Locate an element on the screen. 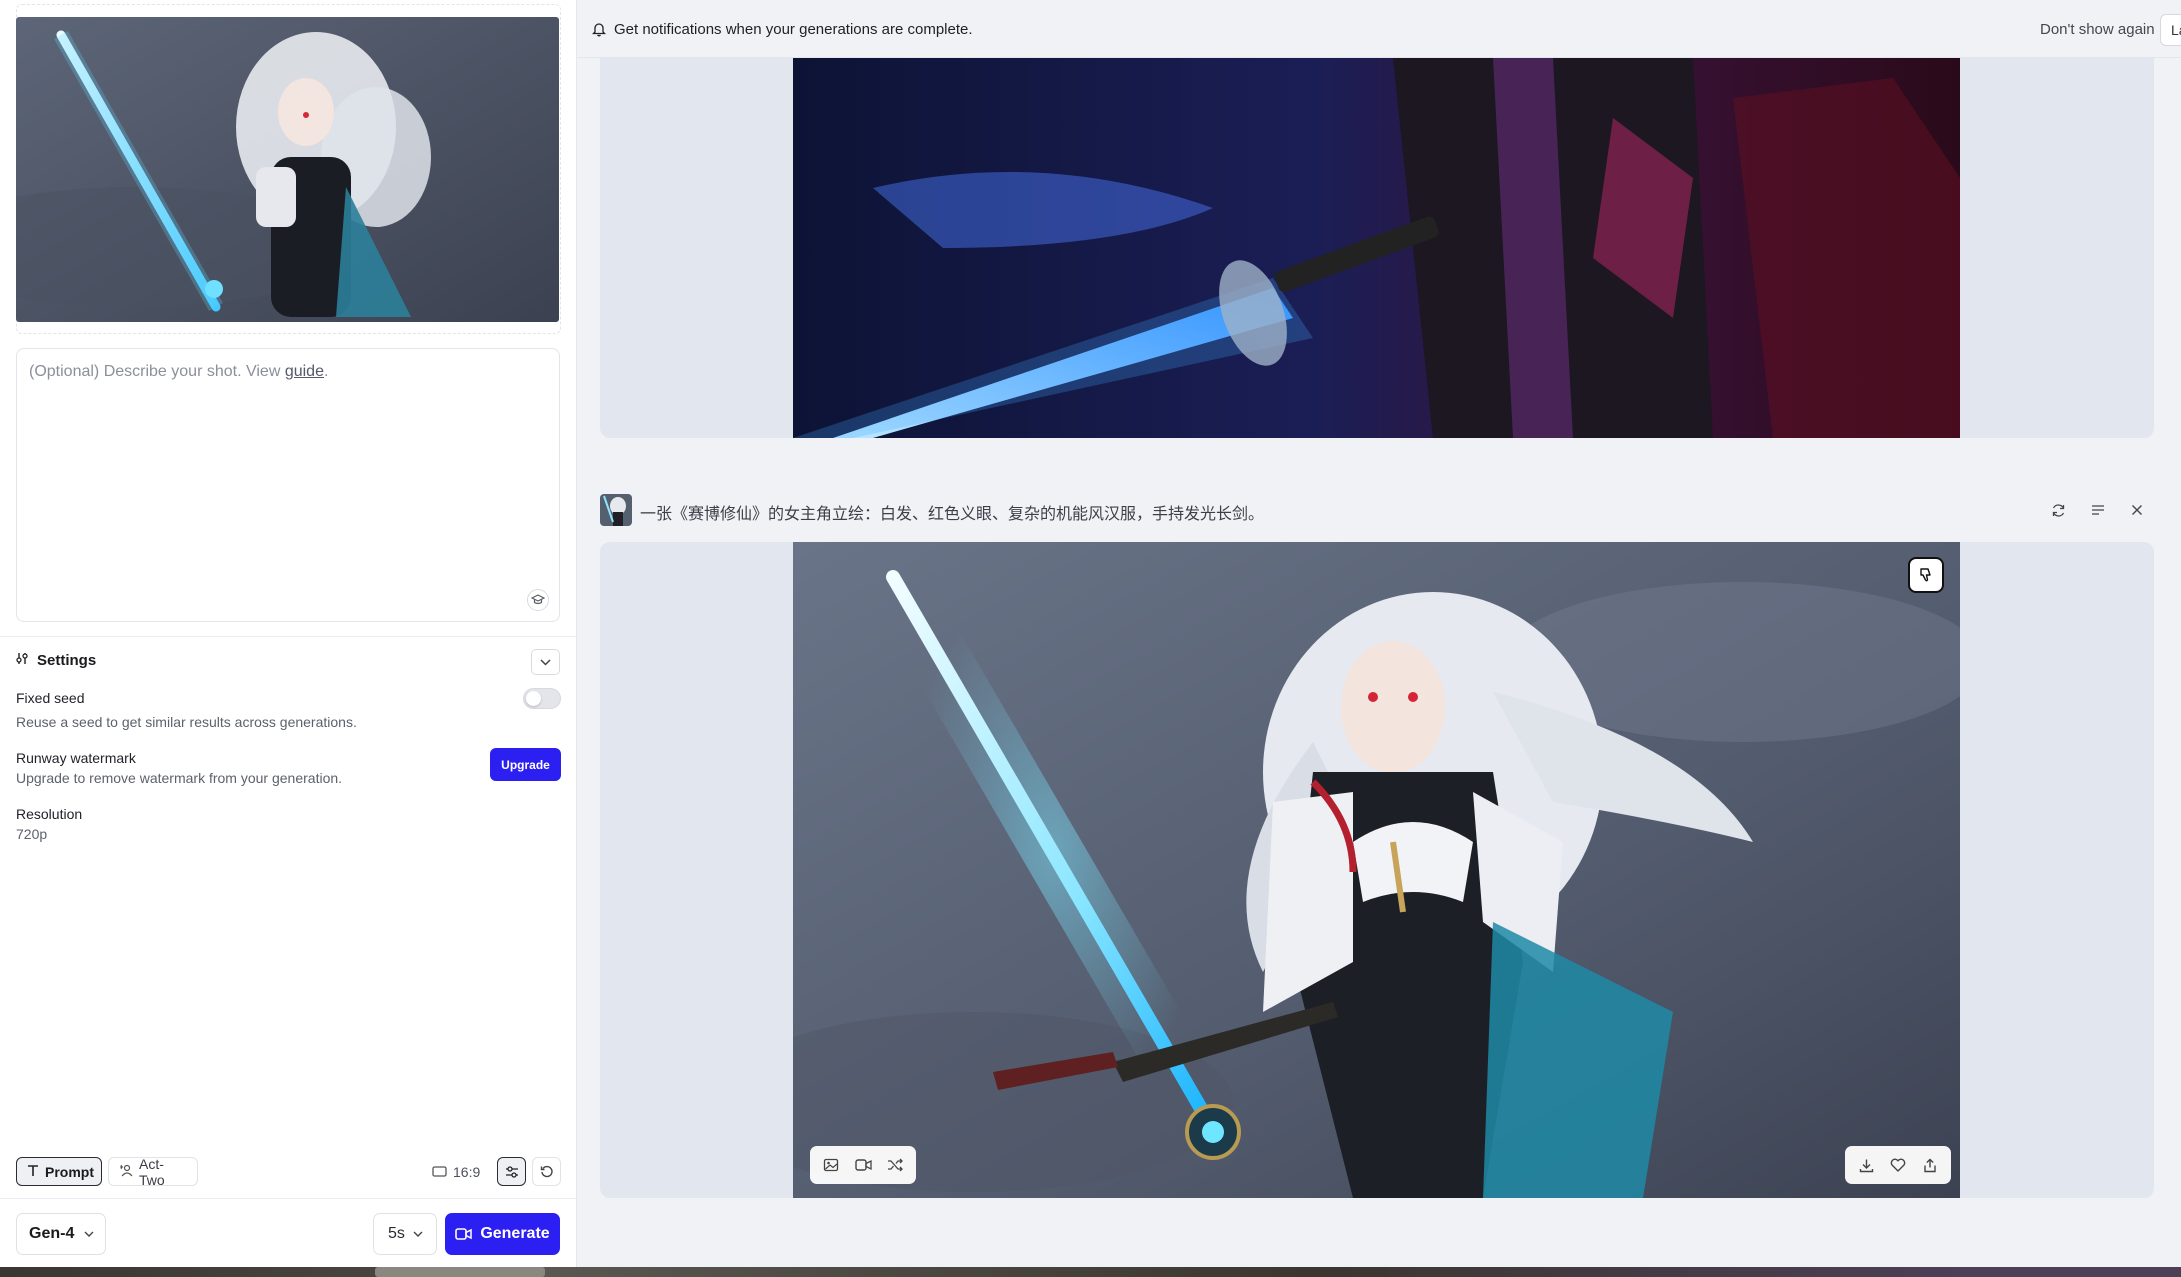 This screenshot has width=2181, height=1277. media-actions-toolbar is located at coordinates (863, 1165).